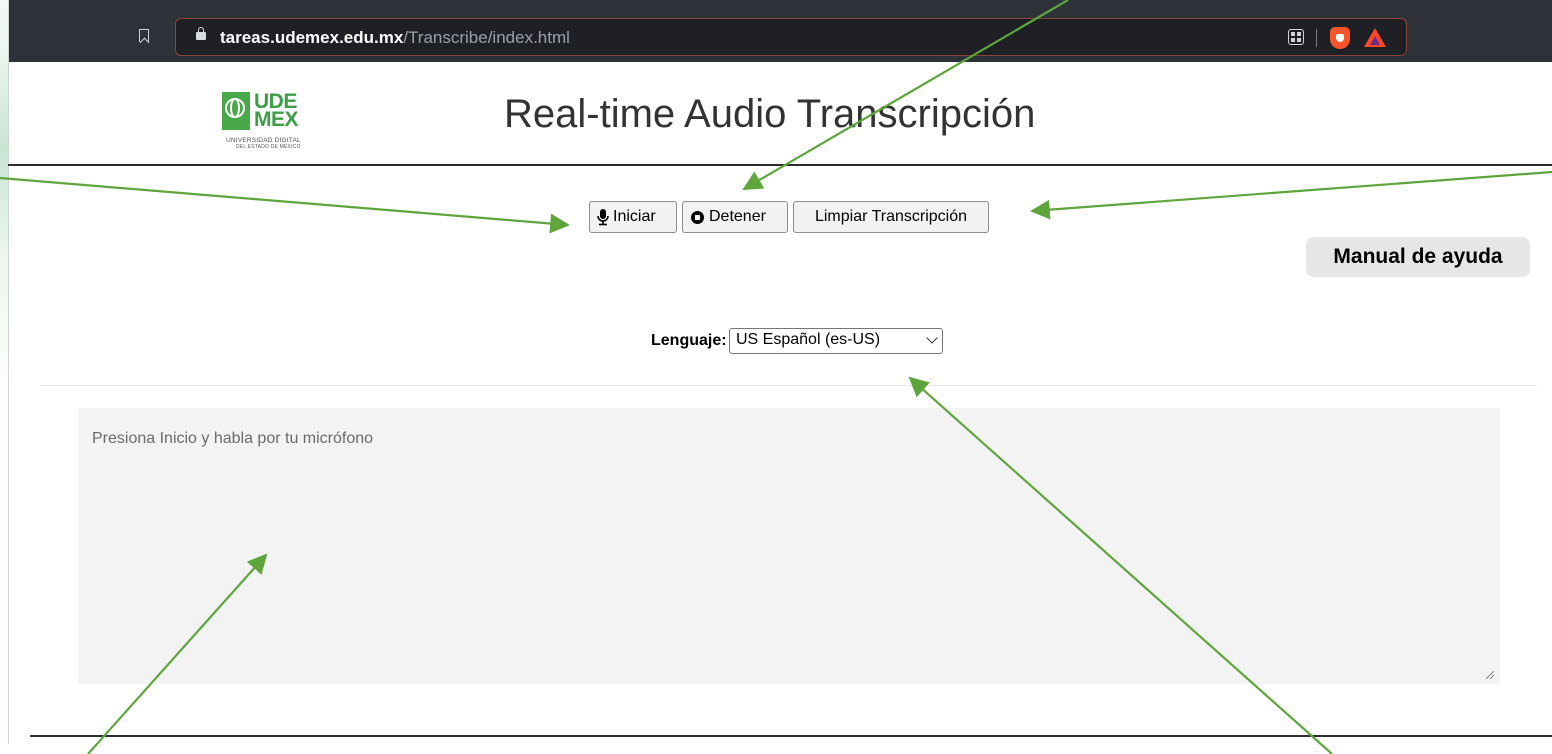 This screenshot has height=754, width=1552. What do you see at coordinates (268, 147) in the screenshot?
I see `logo-subtitle-2: DEL ESTADO DE MÉXICO` at bounding box center [268, 147].